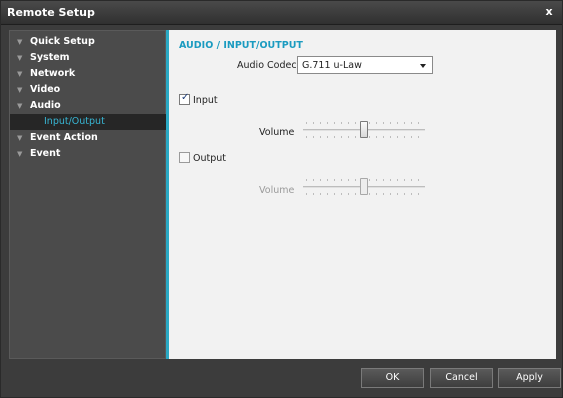 Image resolution: width=563 pixels, height=398 pixels. What do you see at coordinates (88, 154) in the screenshot?
I see `tree-item-event: ▼ Event` at bounding box center [88, 154].